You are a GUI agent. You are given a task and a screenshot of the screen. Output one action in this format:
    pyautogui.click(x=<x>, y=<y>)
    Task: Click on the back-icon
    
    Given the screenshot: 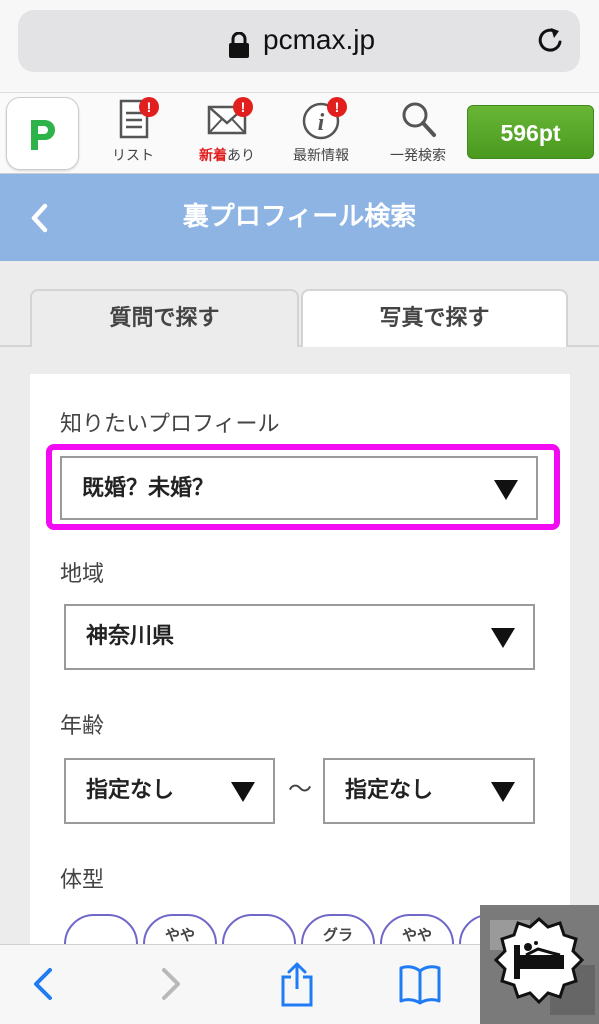 What is the action you would take?
    pyautogui.click(x=44, y=984)
    